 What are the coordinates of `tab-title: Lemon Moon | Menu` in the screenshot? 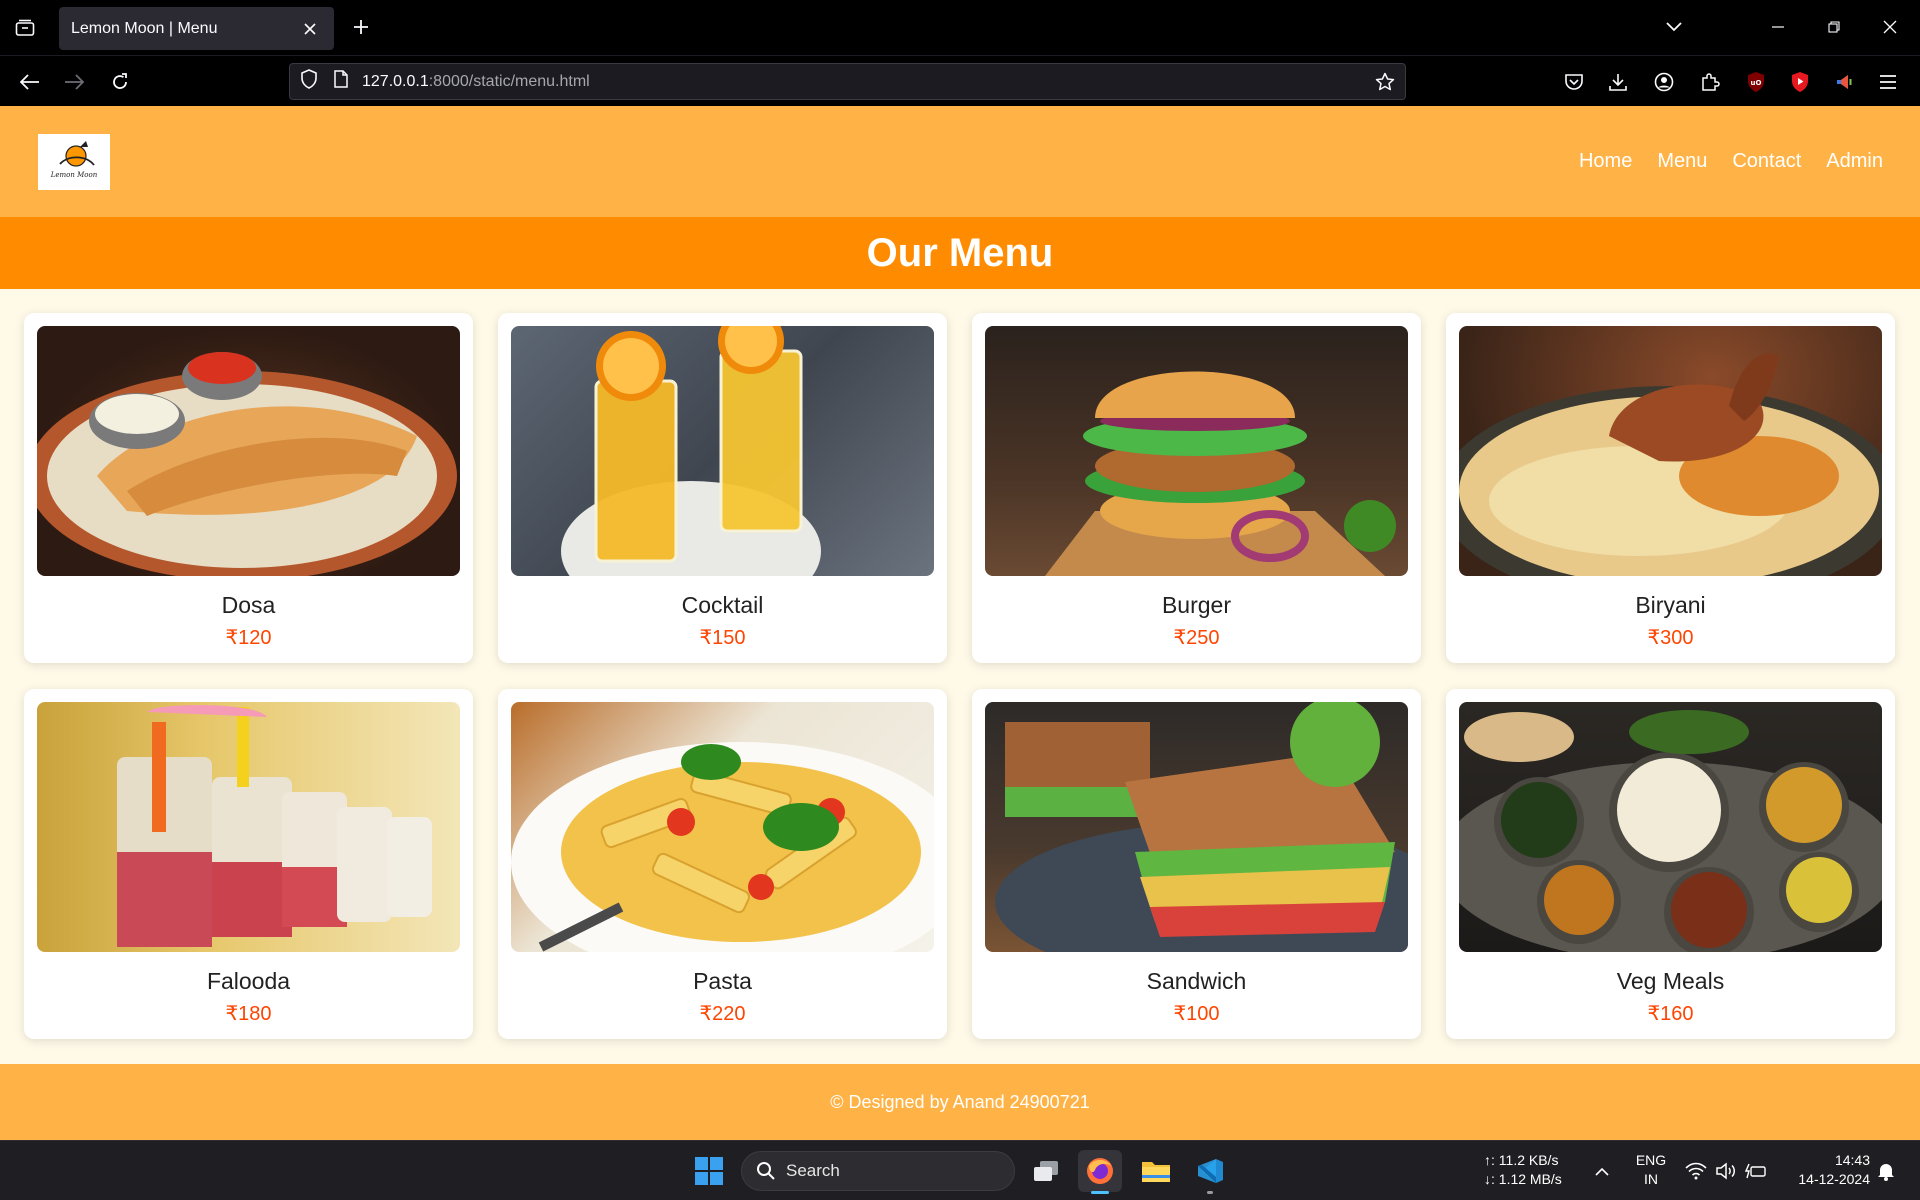 It's located at (144, 28).